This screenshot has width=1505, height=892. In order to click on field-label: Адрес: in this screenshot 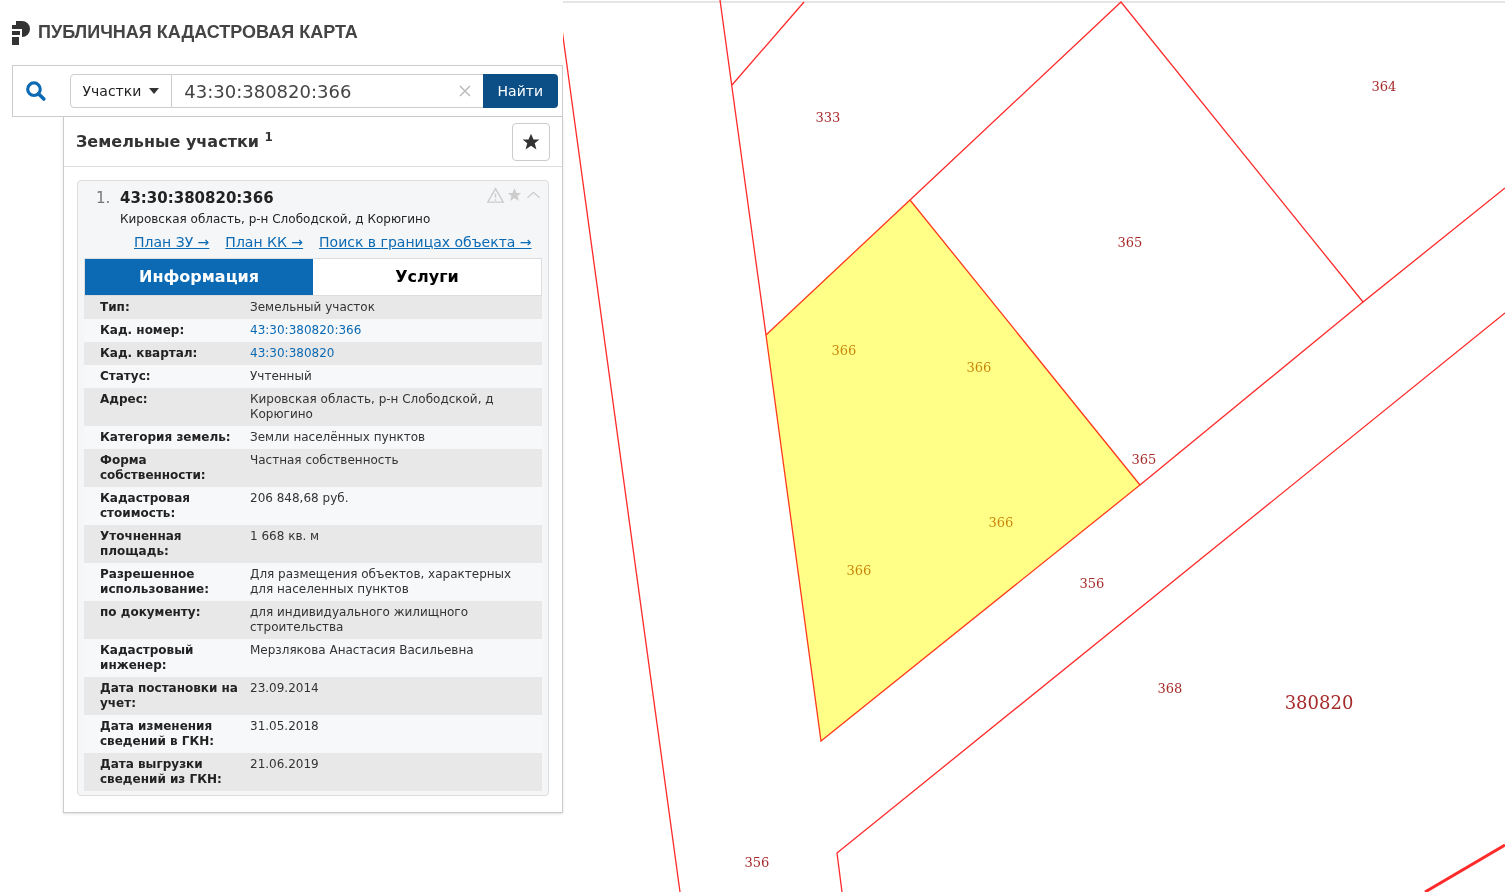, I will do `click(124, 399)`.